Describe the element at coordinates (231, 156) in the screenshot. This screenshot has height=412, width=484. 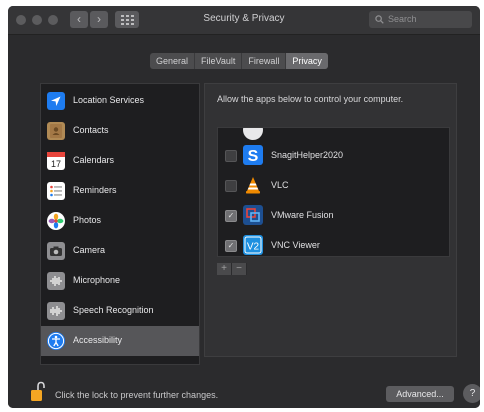
I see `snagit-checkbox` at that location.